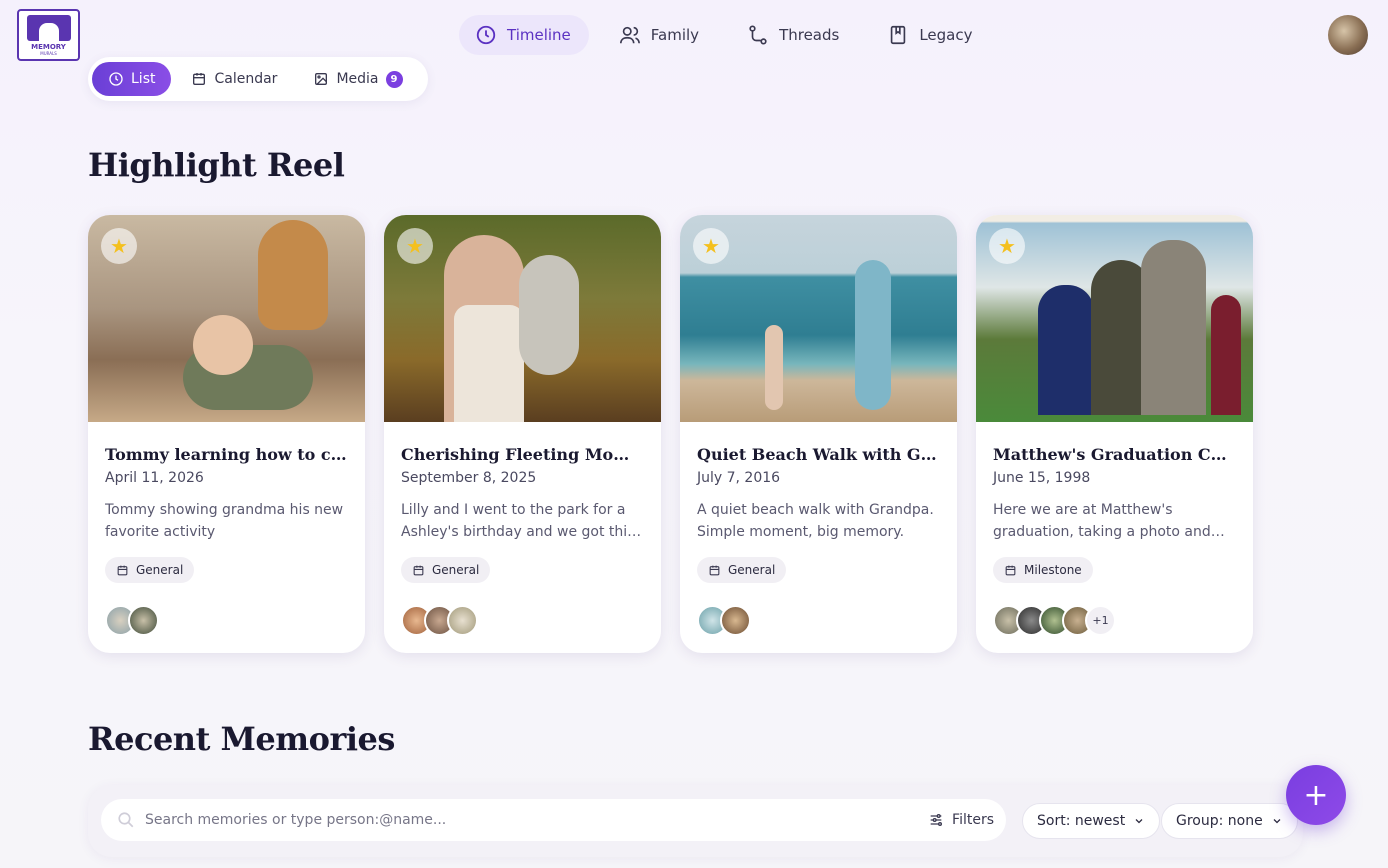  I want to click on view-media: Media 9, so click(357, 79).